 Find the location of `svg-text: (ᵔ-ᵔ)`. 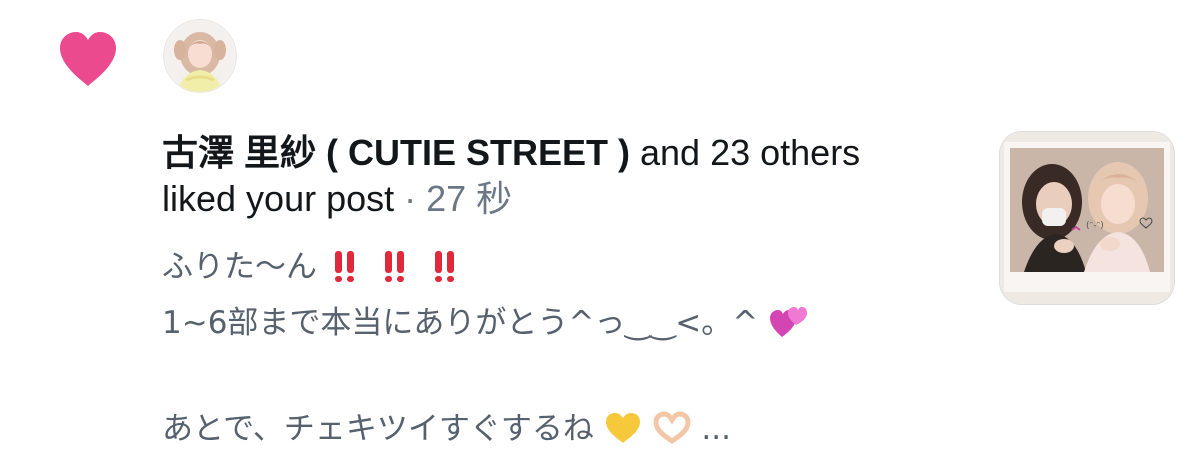

svg-text: (ᵔ-ᵔ) is located at coordinates (1095, 226).